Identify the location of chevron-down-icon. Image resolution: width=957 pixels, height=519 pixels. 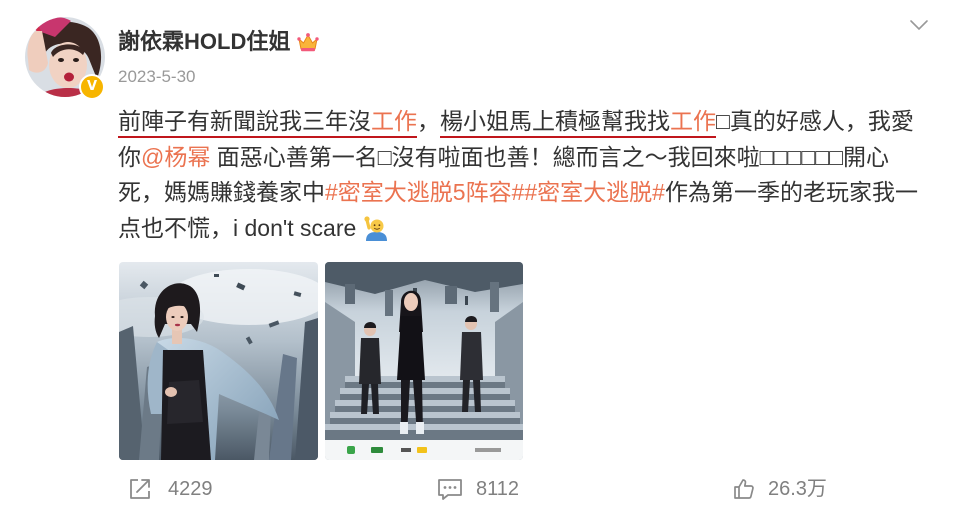
(919, 25).